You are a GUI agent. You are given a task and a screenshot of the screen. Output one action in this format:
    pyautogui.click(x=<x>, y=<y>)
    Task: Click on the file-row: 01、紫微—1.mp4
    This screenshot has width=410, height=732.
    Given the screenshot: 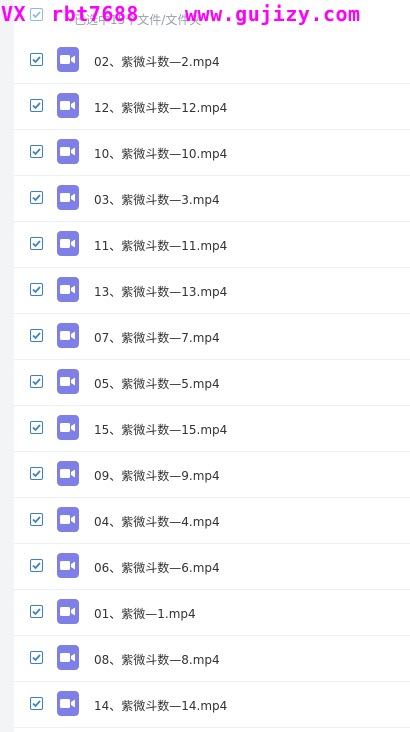 What is the action you would take?
    pyautogui.click(x=212, y=613)
    